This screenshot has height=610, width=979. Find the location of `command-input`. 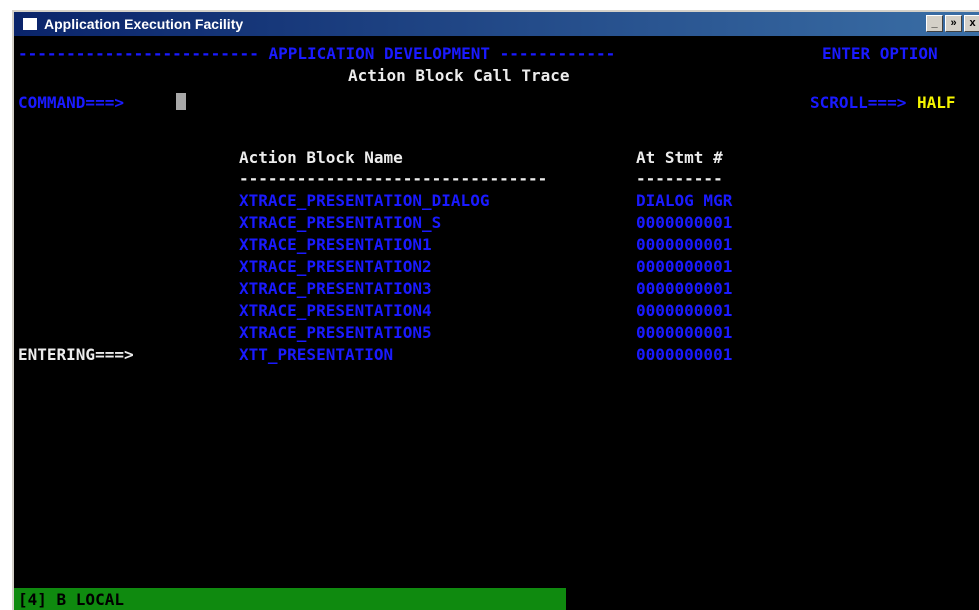

command-input is located at coordinates (179, 103).